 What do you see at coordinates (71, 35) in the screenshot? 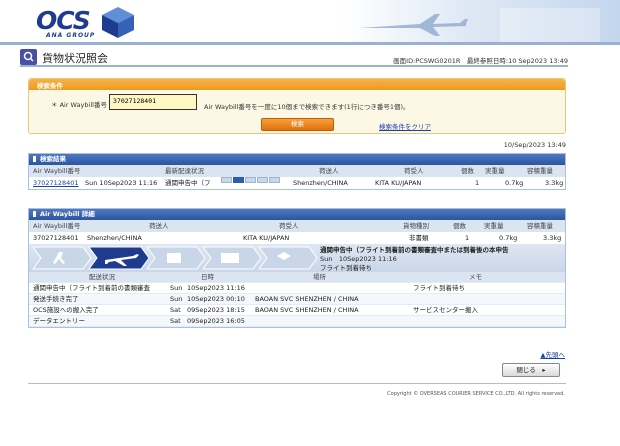
I see `logo-subtitle: ANA GROUP` at bounding box center [71, 35].